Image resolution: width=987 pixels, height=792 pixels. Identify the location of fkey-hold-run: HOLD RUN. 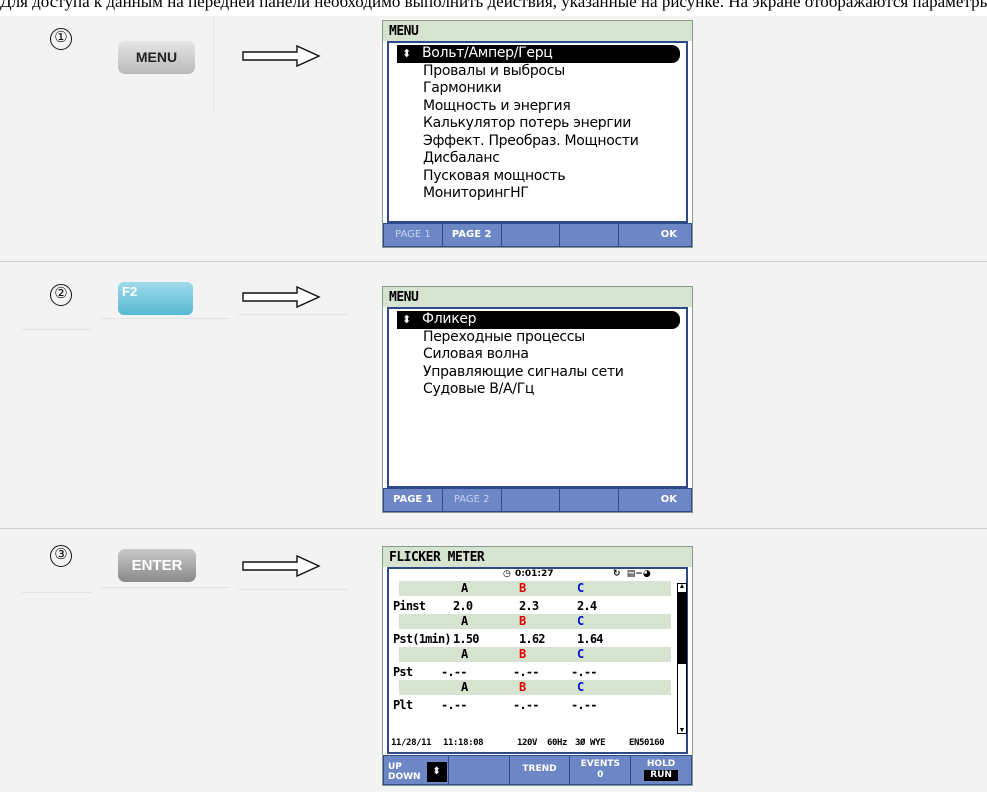
(661, 770).